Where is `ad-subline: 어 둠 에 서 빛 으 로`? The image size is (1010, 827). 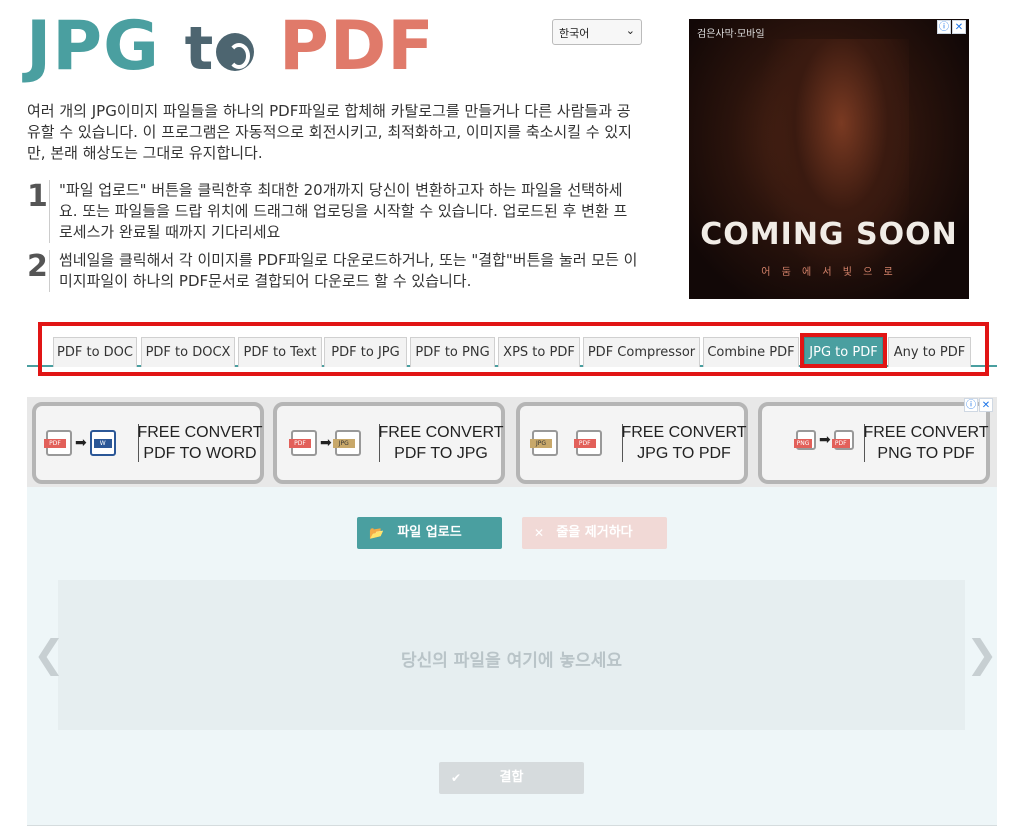
ad-subline: 어 둠 에 서 빛 으 로 is located at coordinates (829, 272).